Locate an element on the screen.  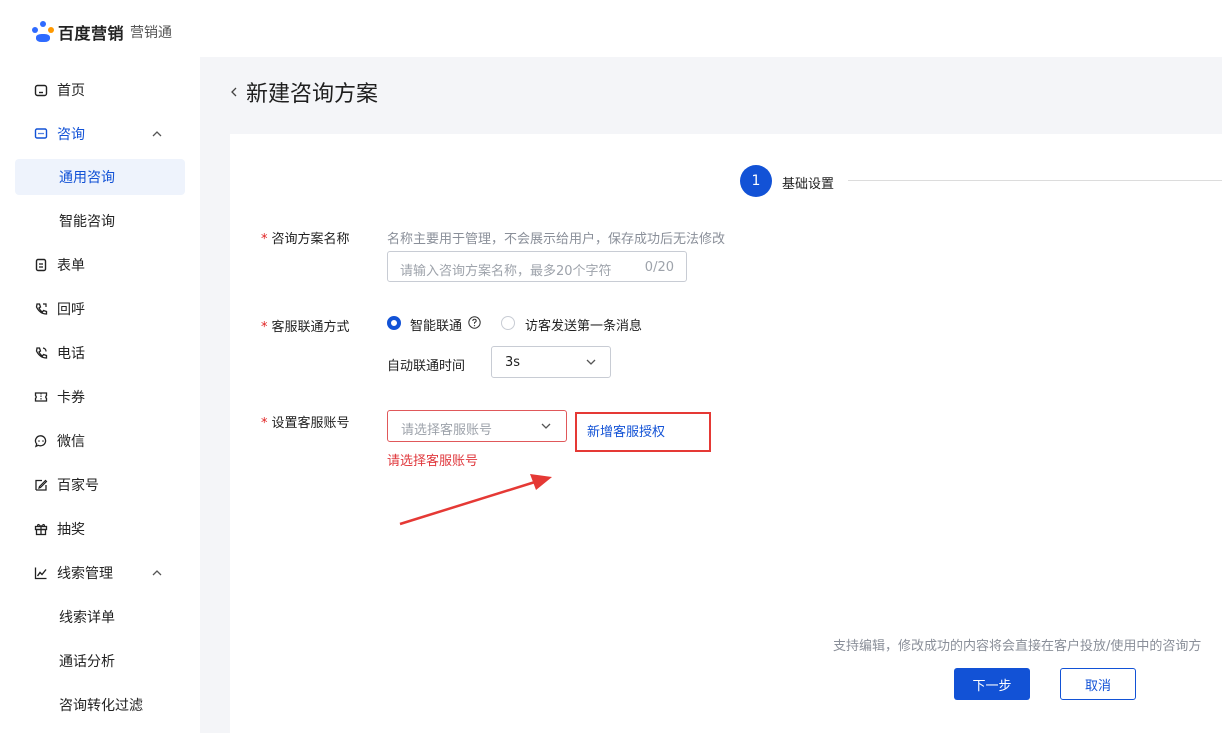
sidebar-item-consult: 咨询 is located at coordinates (100, 134).